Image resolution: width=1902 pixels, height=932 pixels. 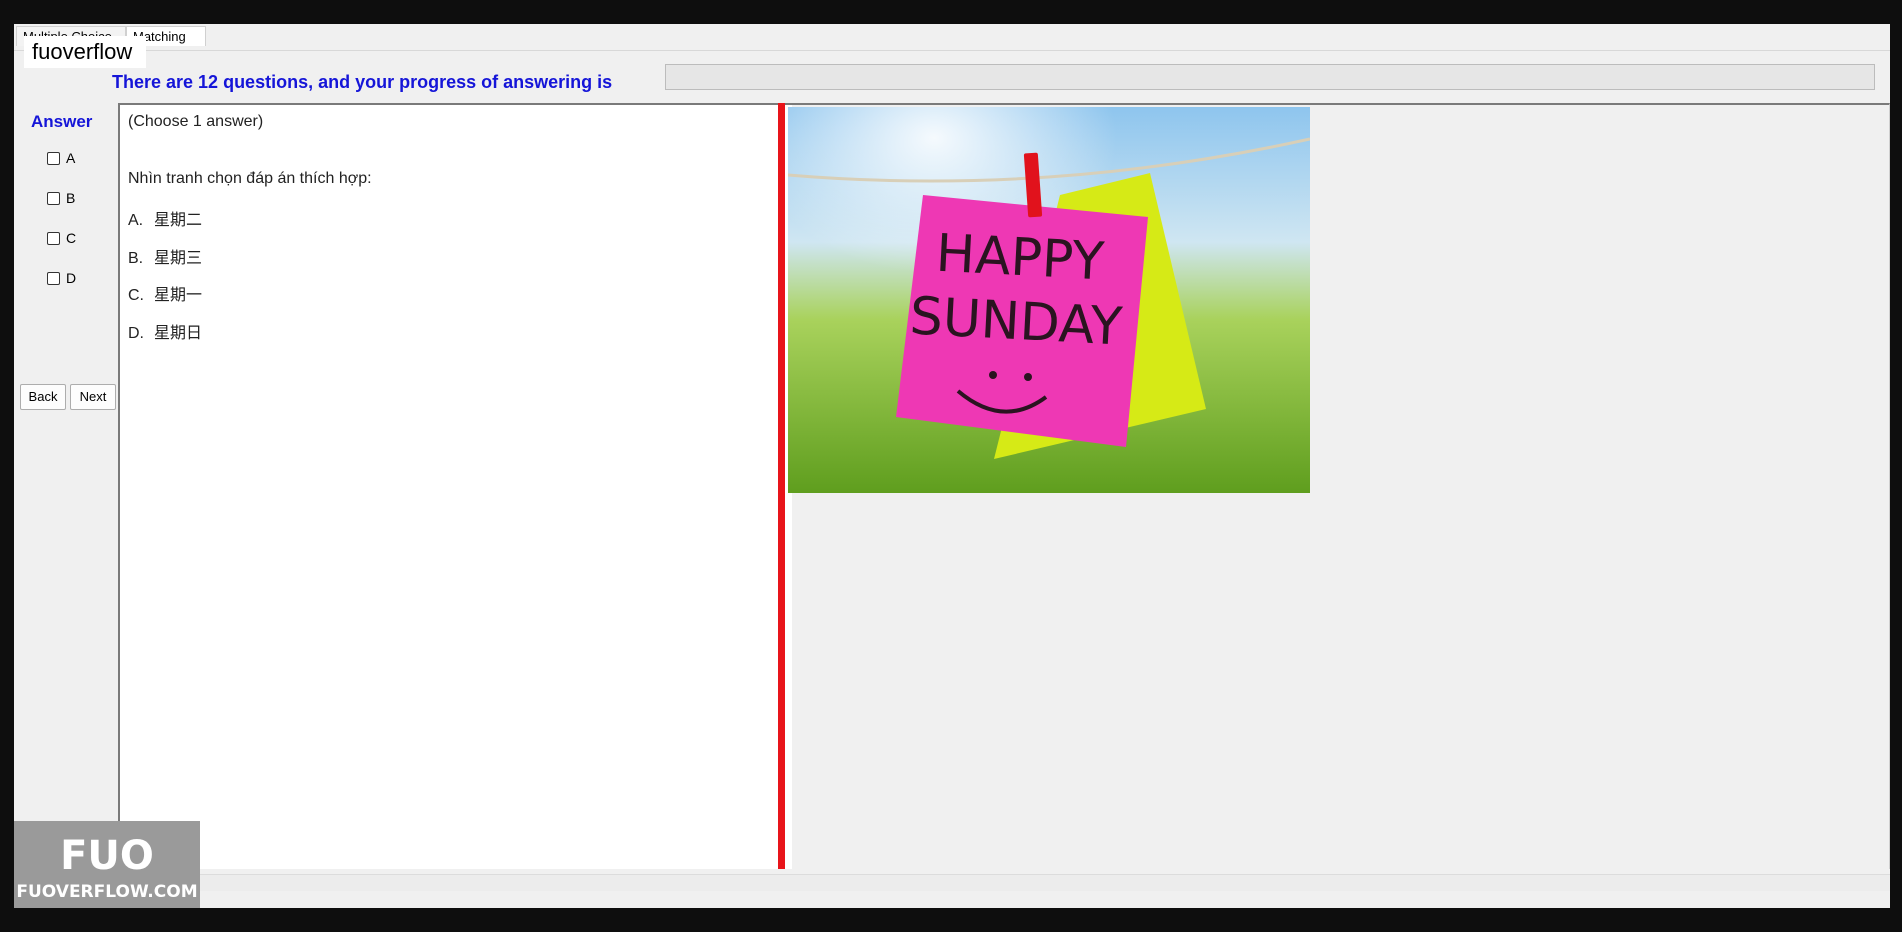 What do you see at coordinates (781, 486) in the screenshot?
I see `panel-divider` at bounding box center [781, 486].